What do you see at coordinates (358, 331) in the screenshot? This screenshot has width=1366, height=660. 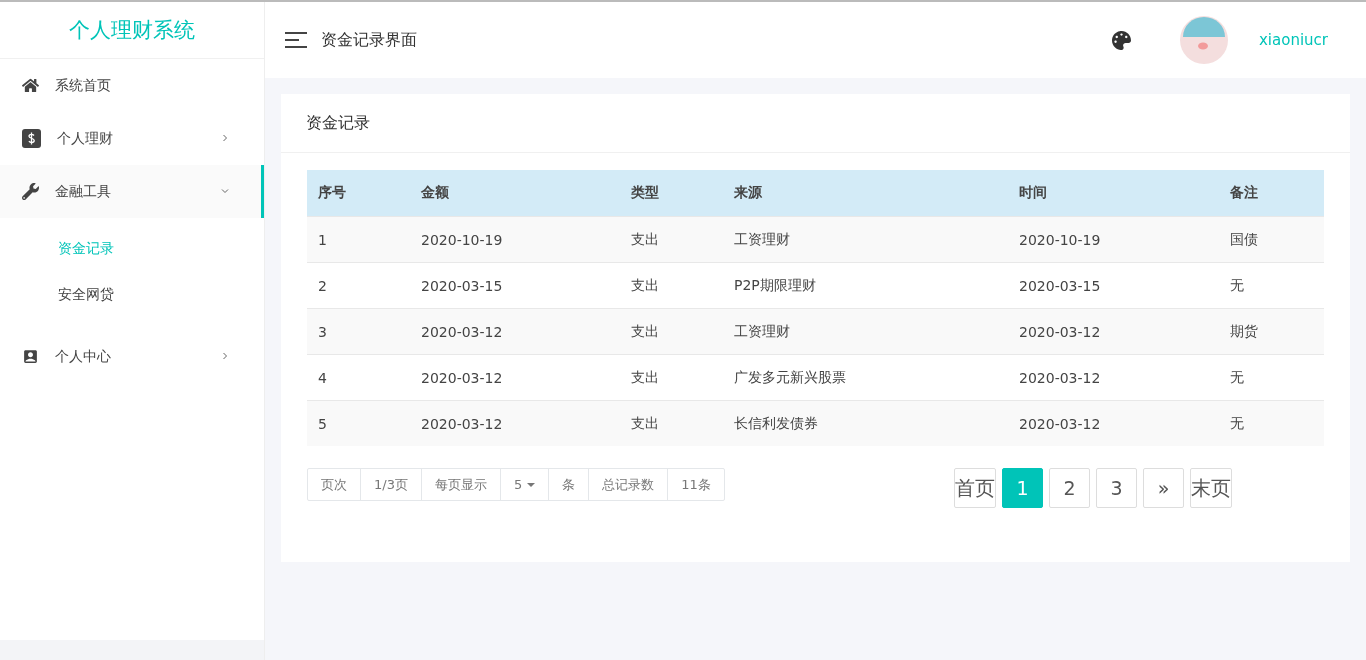 I see `table-cell: 3` at bounding box center [358, 331].